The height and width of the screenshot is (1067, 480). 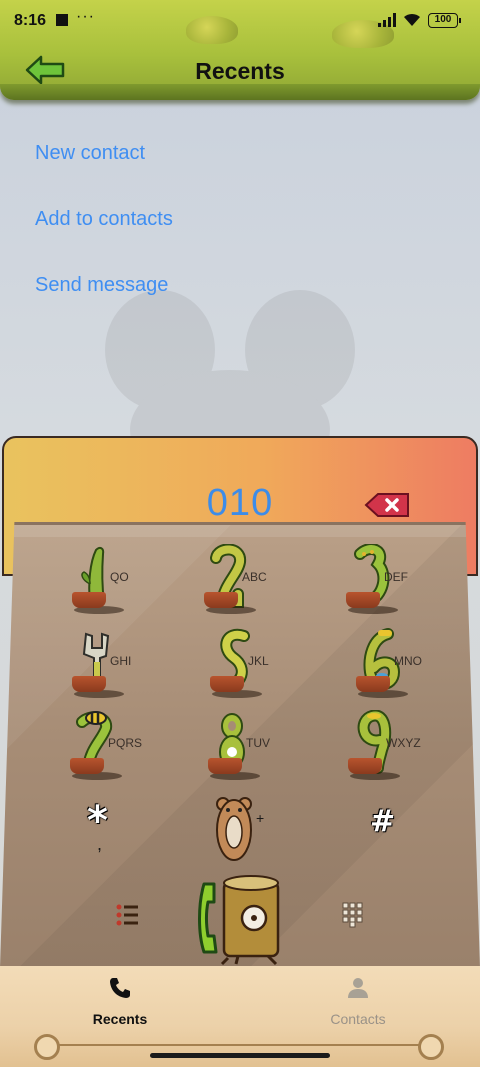 What do you see at coordinates (120, 1001) in the screenshot?
I see `tab-recents: Recents` at bounding box center [120, 1001].